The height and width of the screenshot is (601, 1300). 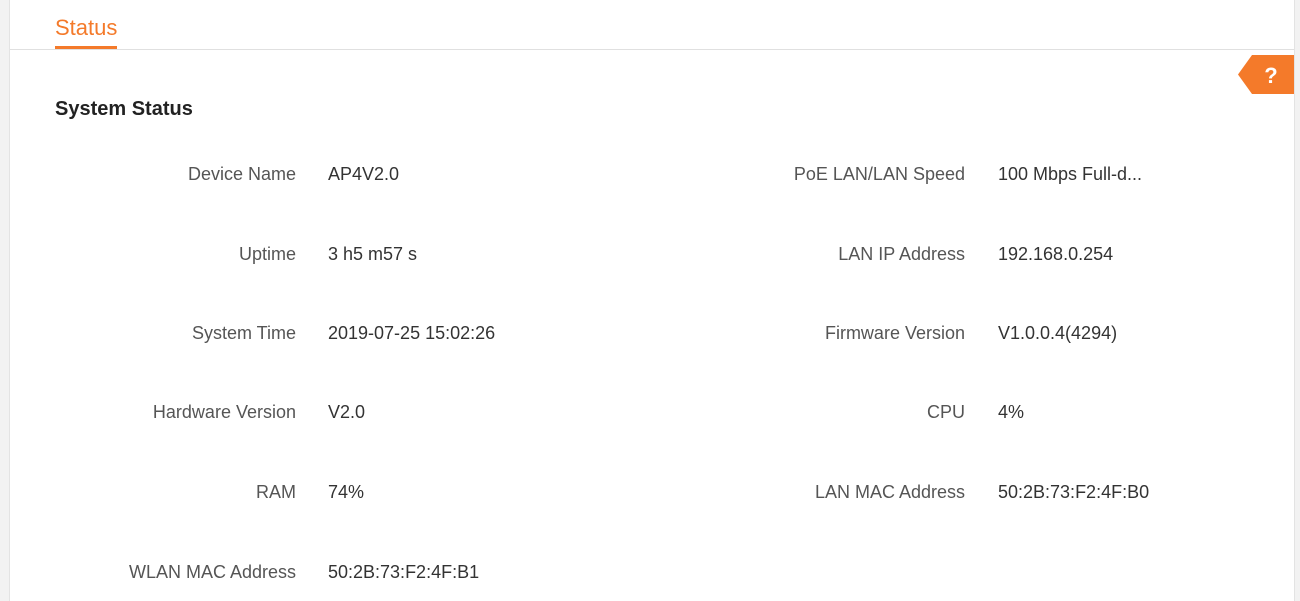 I want to click on firmware-version-value: V1.0.0.4(4294), so click(x=1058, y=333).